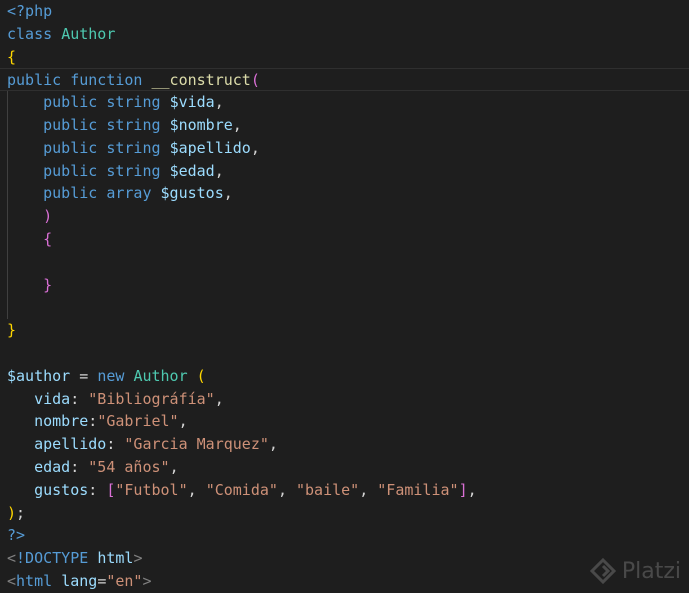 The height and width of the screenshot is (593, 689). Describe the element at coordinates (344, 11) in the screenshot. I see `code-line-1: <?php` at that location.